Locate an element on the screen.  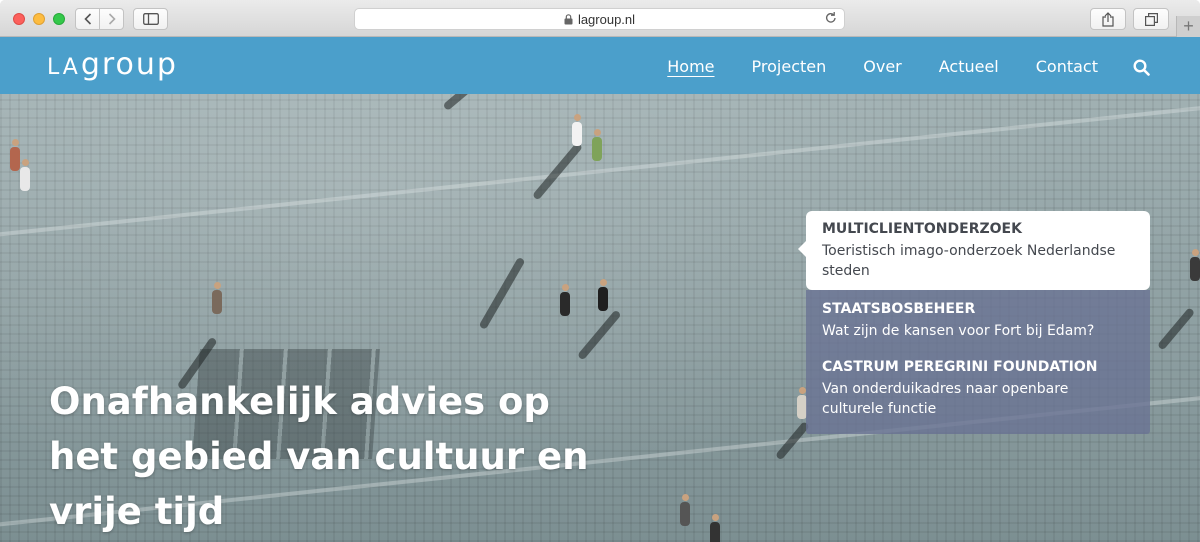
news-item-title: CASTRUM PEREGRINI FOUNDATION is located at coordinates (960, 367).